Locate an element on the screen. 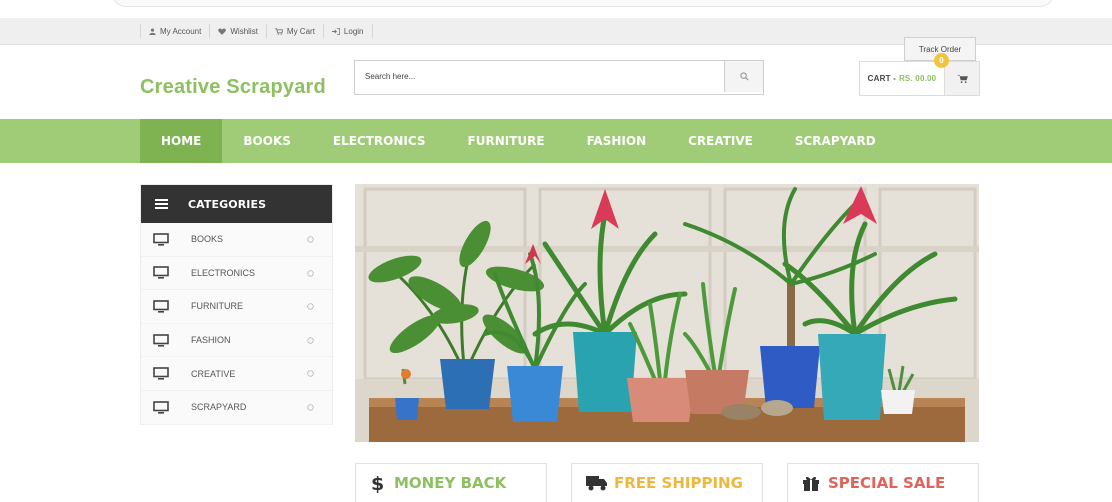  search-icon is located at coordinates (744, 76).